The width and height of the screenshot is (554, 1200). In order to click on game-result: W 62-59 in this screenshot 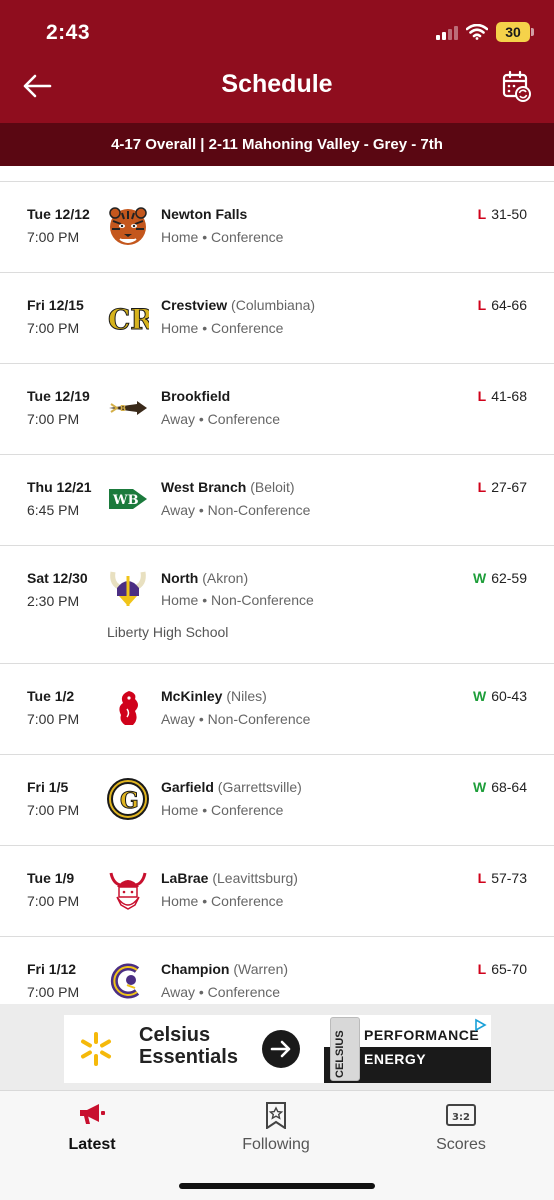, I will do `click(499, 578)`.